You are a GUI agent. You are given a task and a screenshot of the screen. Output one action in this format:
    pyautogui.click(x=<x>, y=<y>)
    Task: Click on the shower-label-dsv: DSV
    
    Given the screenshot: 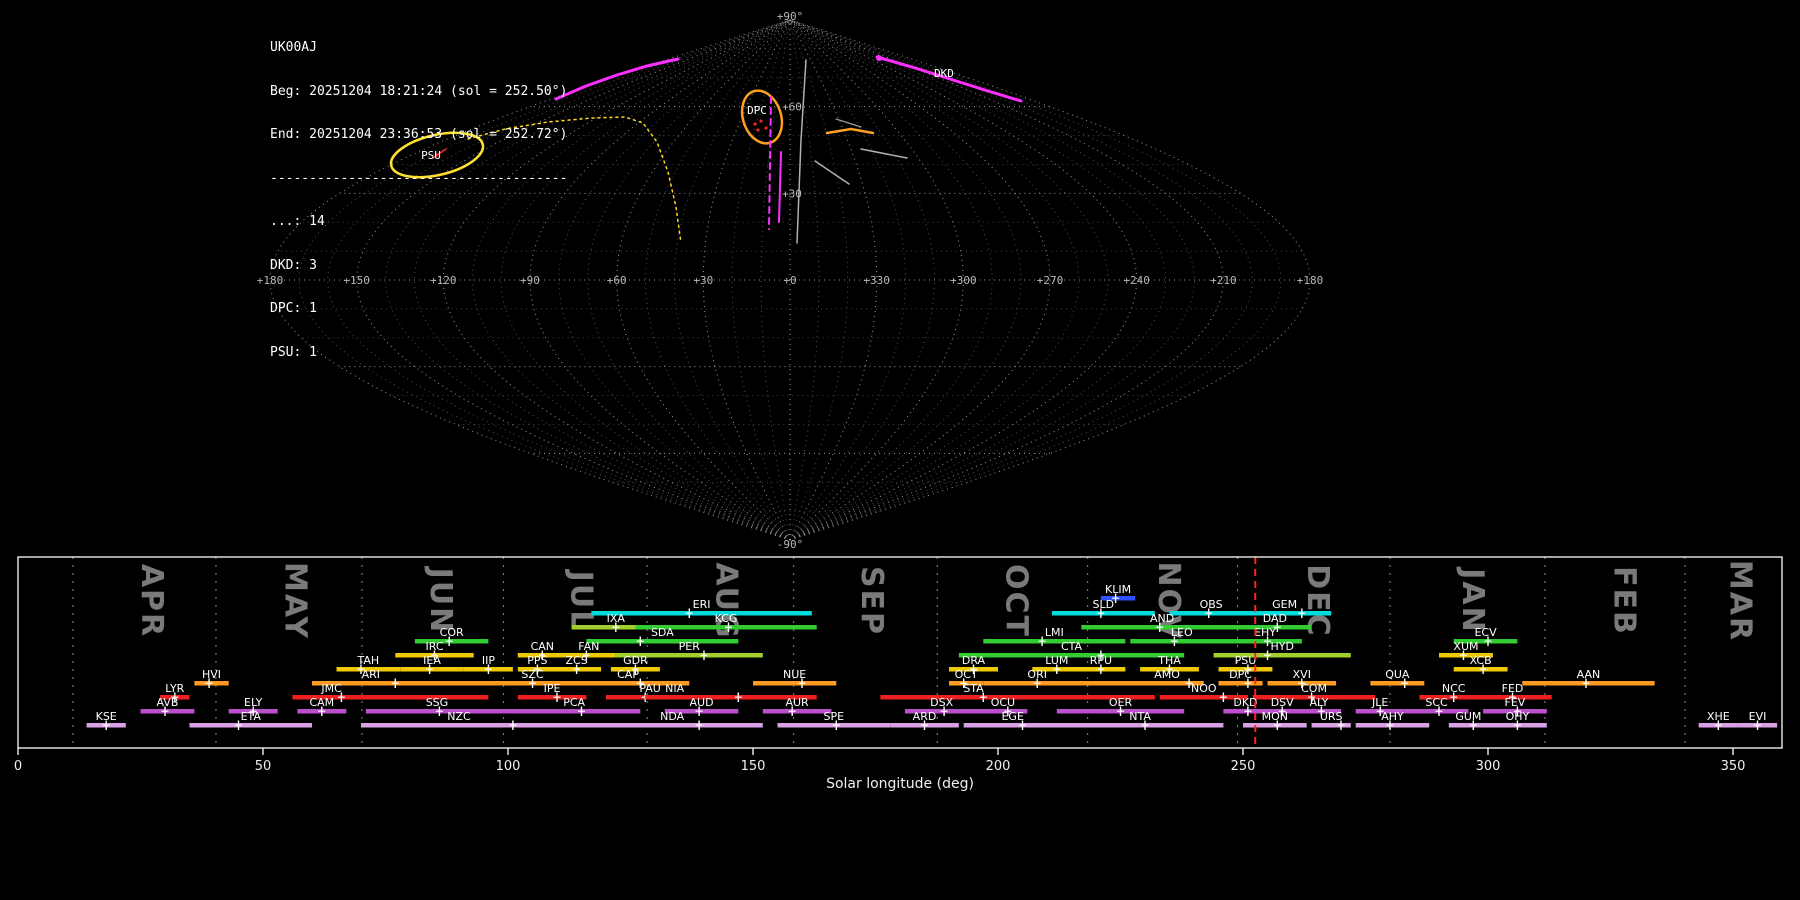 What is the action you would take?
    pyautogui.click(x=1282, y=702)
    